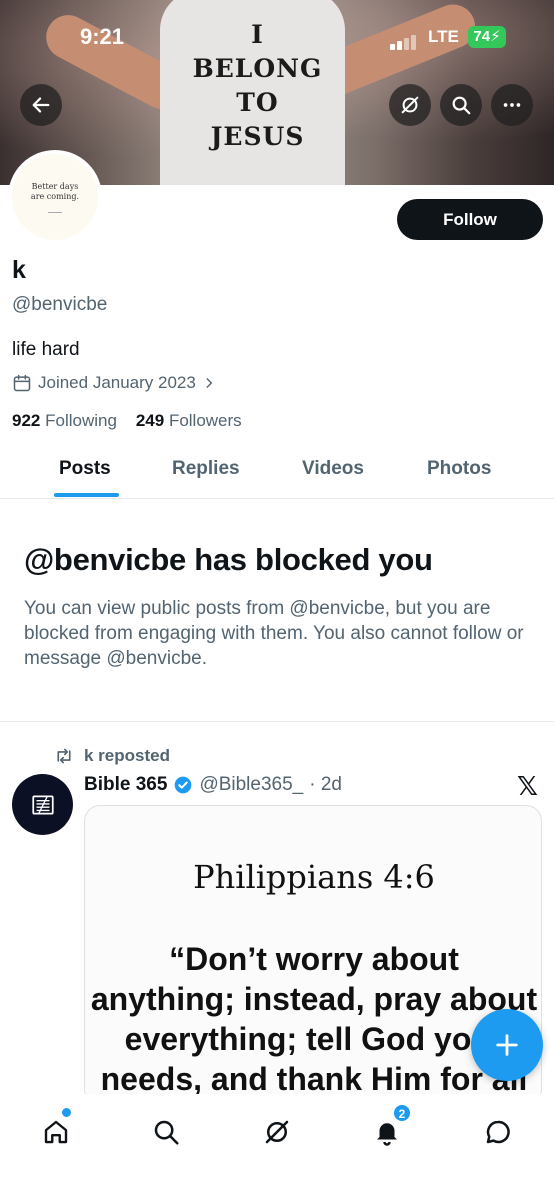 The width and height of the screenshot is (554, 1200). What do you see at coordinates (257, 102) in the screenshot?
I see `shirt-line-3: TO` at bounding box center [257, 102].